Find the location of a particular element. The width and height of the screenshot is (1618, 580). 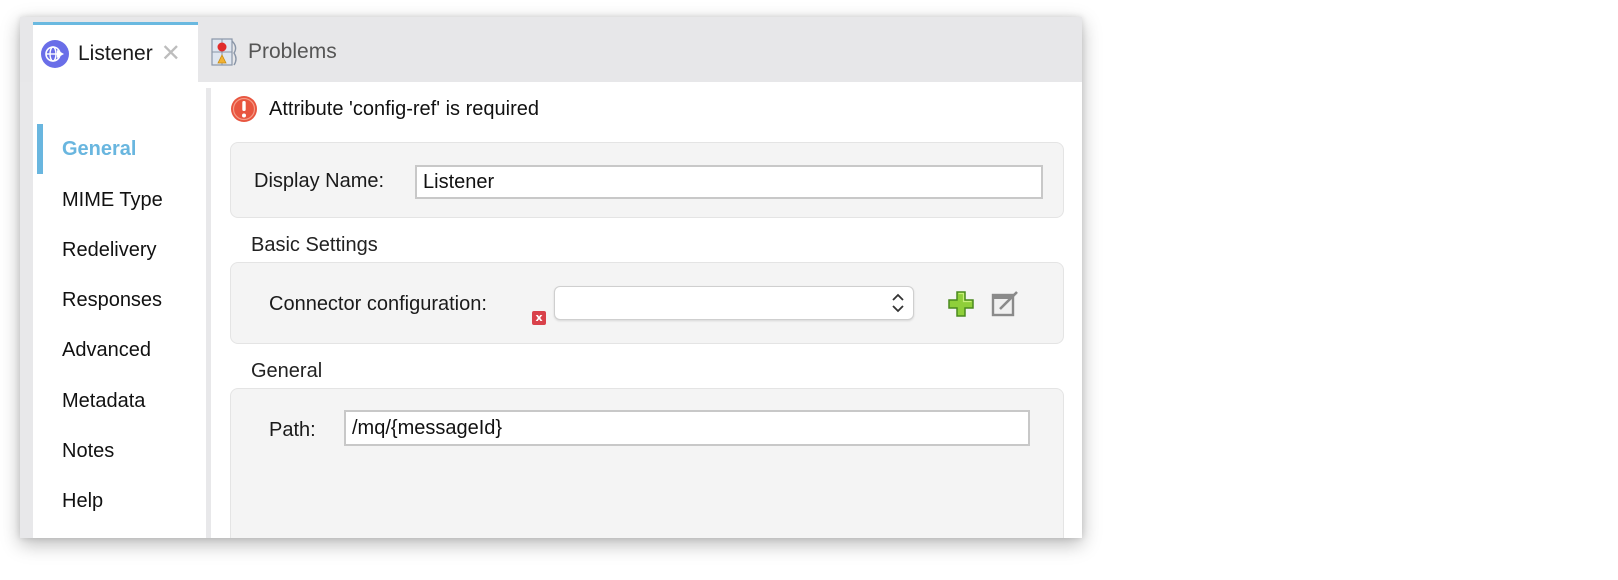

listener-globe-icon is located at coordinates (55, 53).